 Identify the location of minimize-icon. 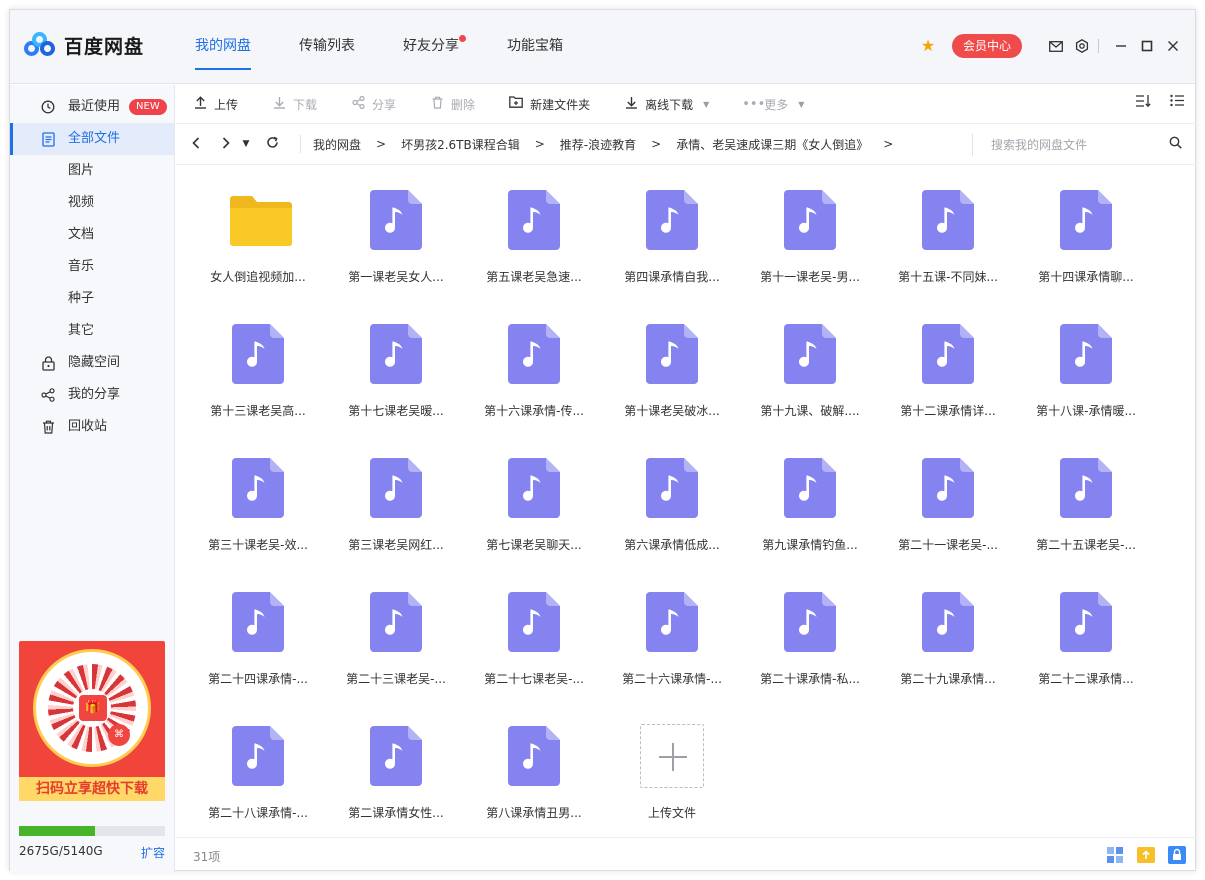
(1121, 46).